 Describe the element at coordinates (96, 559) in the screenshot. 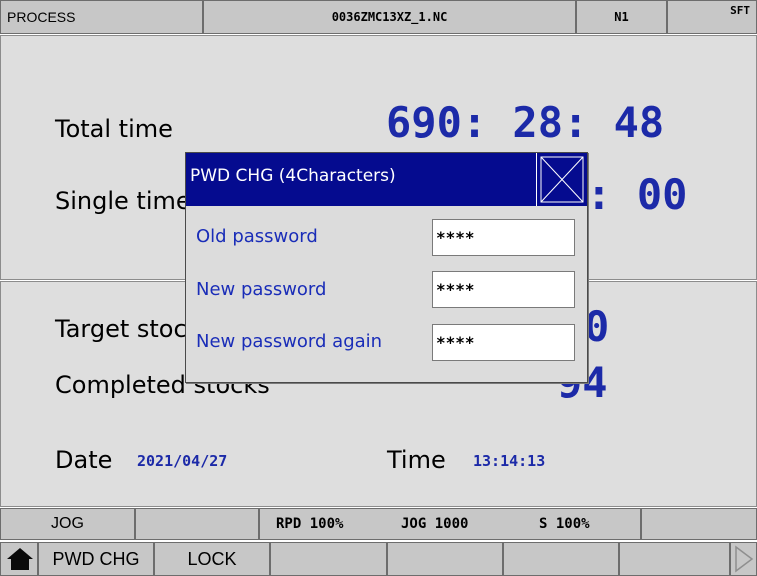

I see `pwd-chg-key: PWD CHG` at that location.